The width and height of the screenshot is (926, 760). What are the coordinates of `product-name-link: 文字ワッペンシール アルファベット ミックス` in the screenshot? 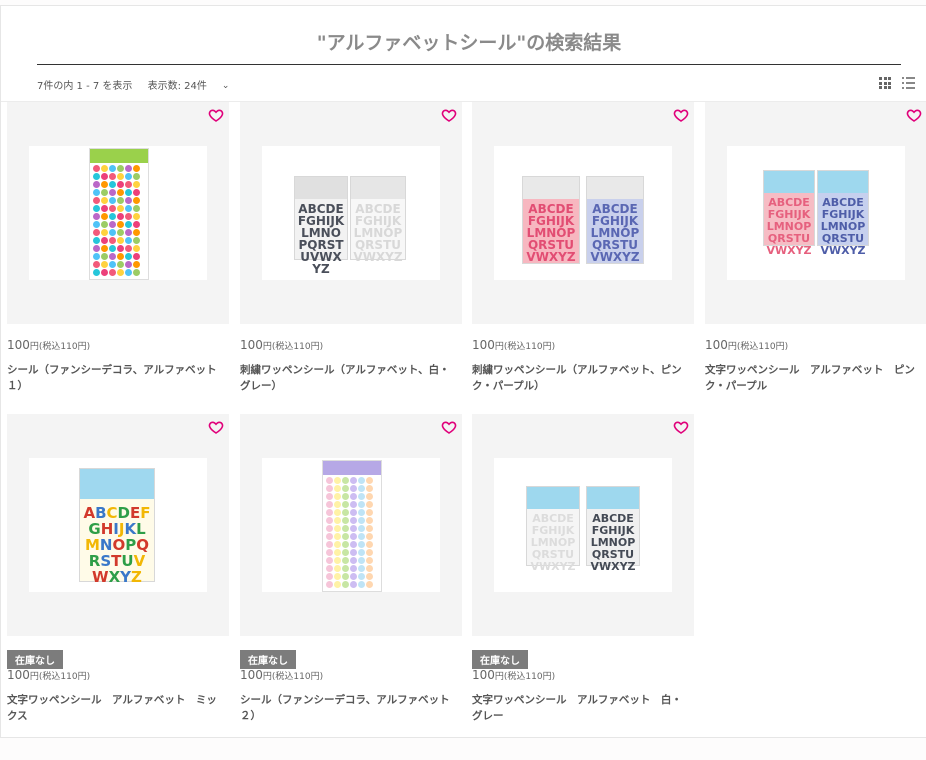 It's located at (116, 708).